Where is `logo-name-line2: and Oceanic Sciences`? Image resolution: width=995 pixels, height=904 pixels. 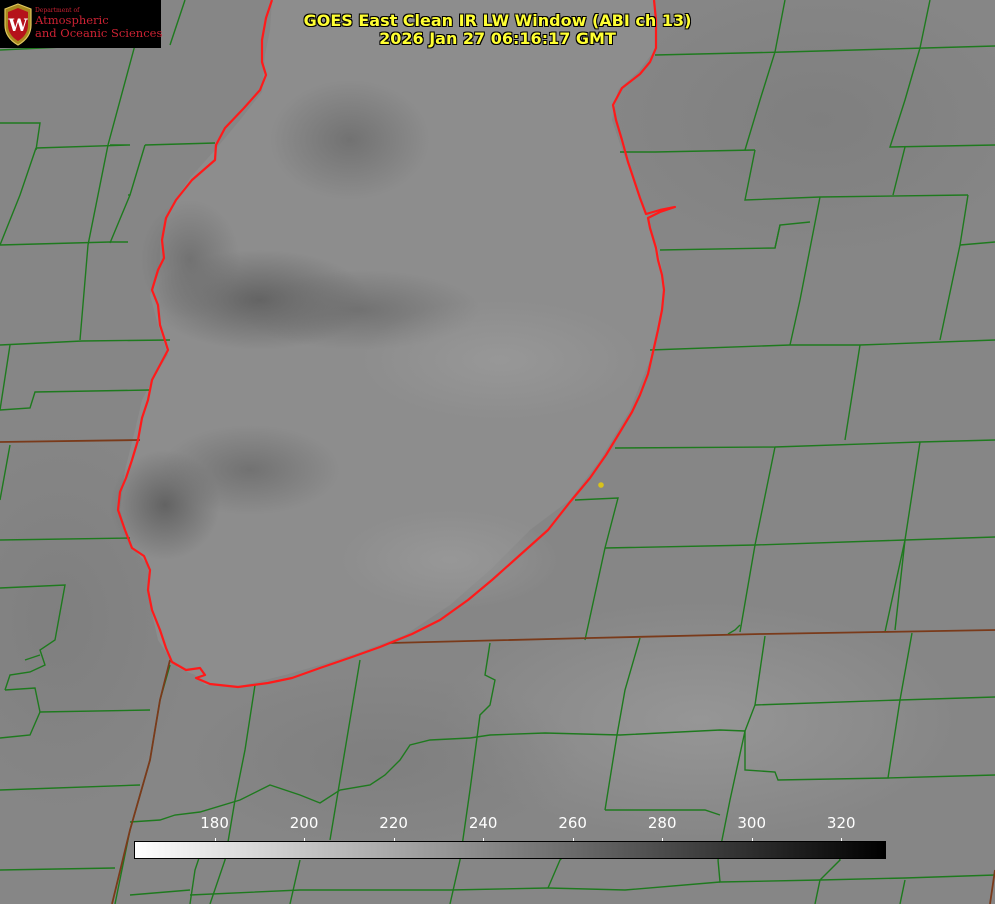
logo-name-line2: and Oceanic Sciences is located at coordinates (99, 33).